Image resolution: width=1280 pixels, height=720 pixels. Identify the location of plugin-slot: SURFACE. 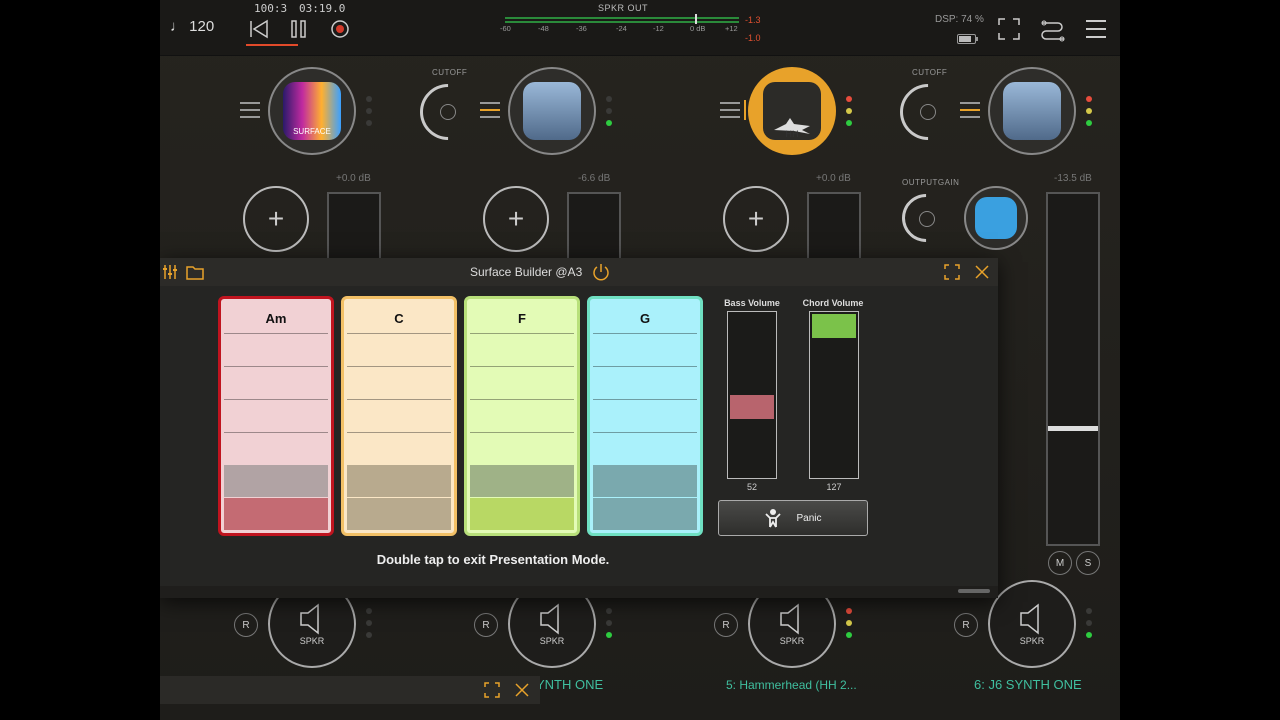
(312, 111).